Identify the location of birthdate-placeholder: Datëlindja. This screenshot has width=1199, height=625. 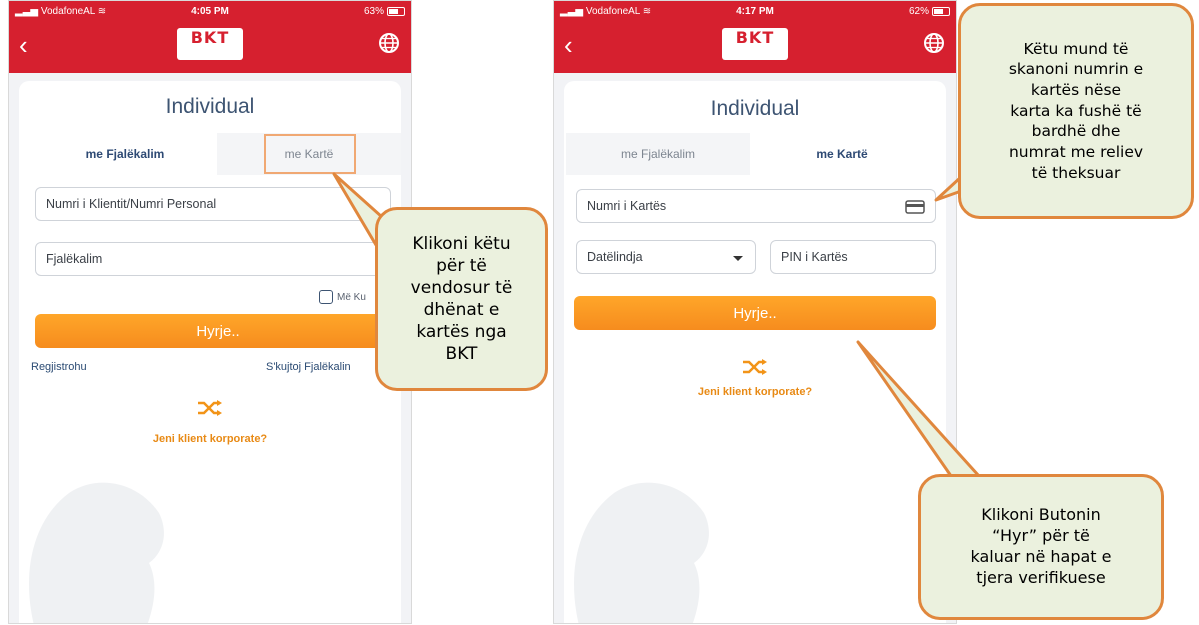
(615, 257).